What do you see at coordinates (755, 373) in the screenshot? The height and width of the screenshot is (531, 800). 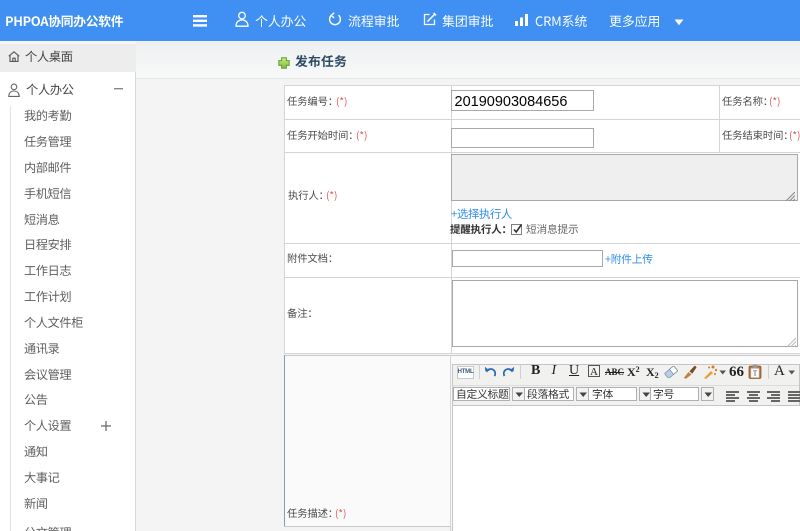 I see `svg-text: T` at bounding box center [755, 373].